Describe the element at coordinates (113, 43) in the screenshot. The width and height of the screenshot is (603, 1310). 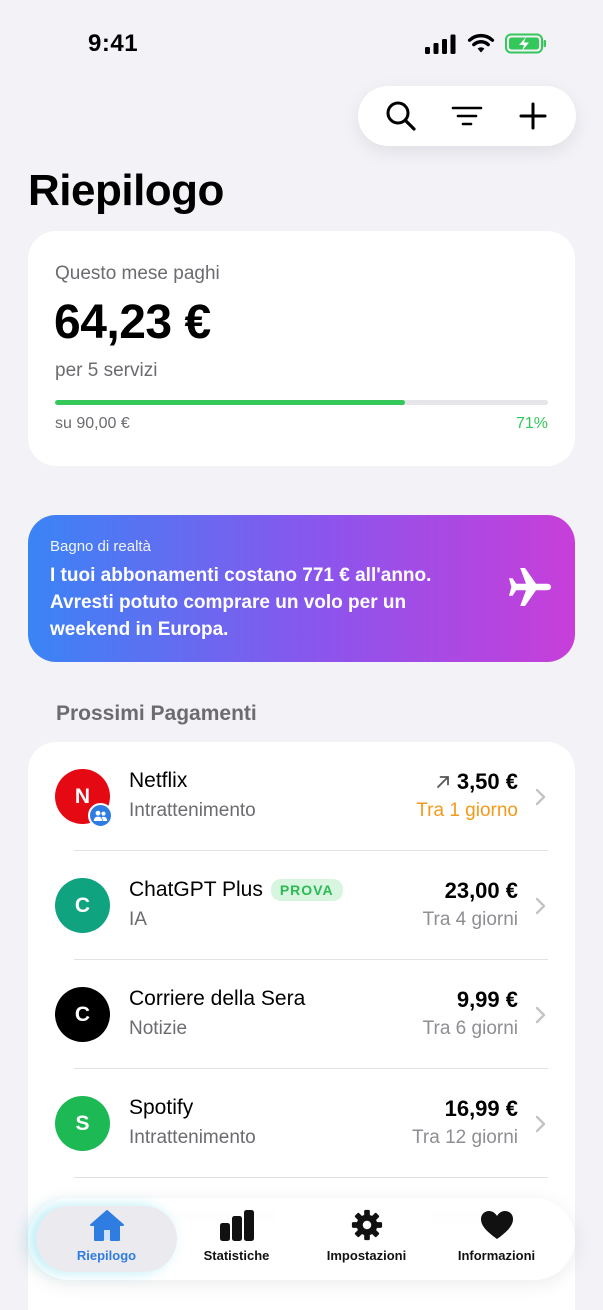
I see `status-time: 9:41` at that location.